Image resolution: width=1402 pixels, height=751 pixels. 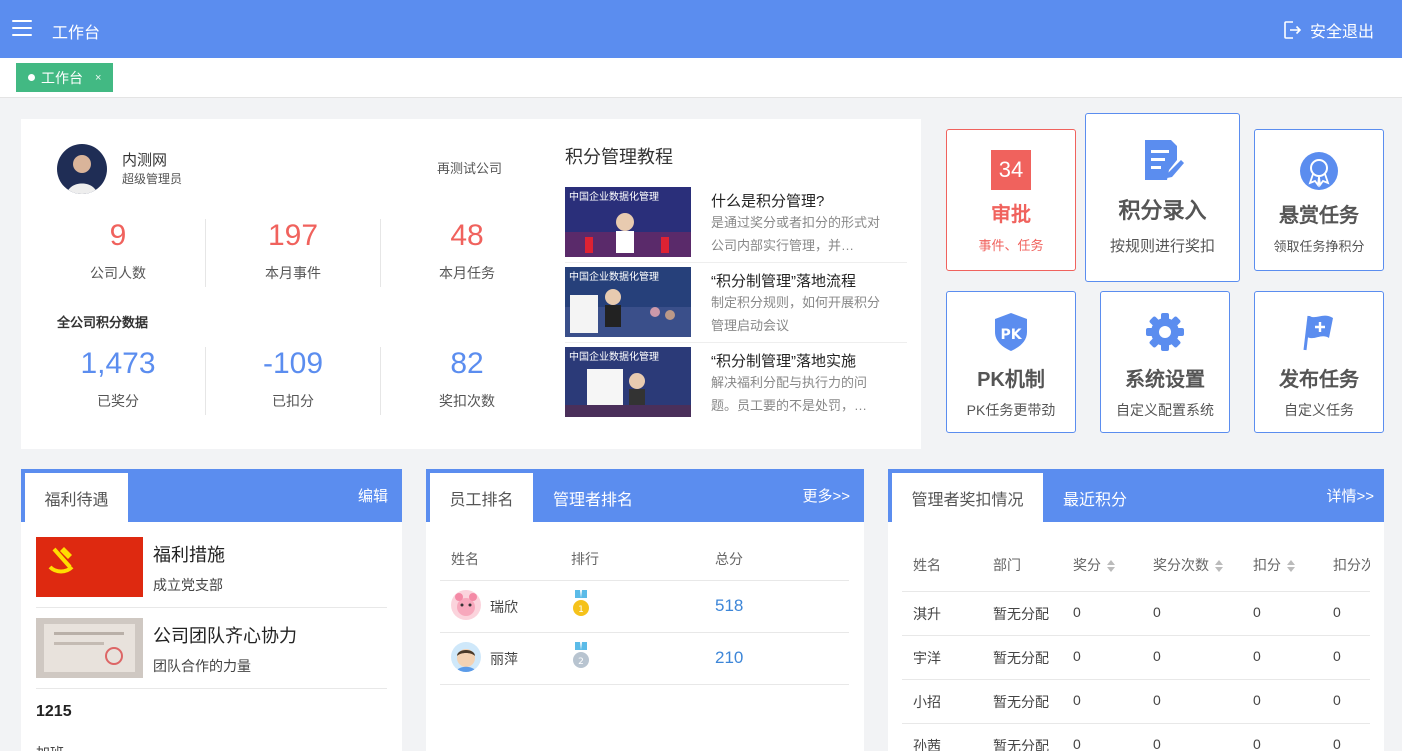 What do you see at coordinates (103, 322) in the screenshot?
I see `points-section-title: 全公司积分数据` at bounding box center [103, 322].